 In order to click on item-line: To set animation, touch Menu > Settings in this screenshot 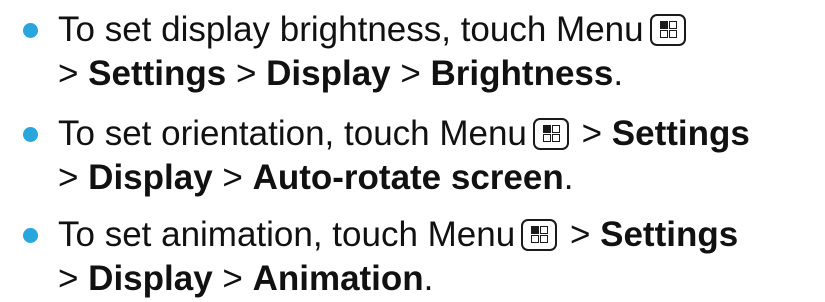, I will do `click(398, 235)`.